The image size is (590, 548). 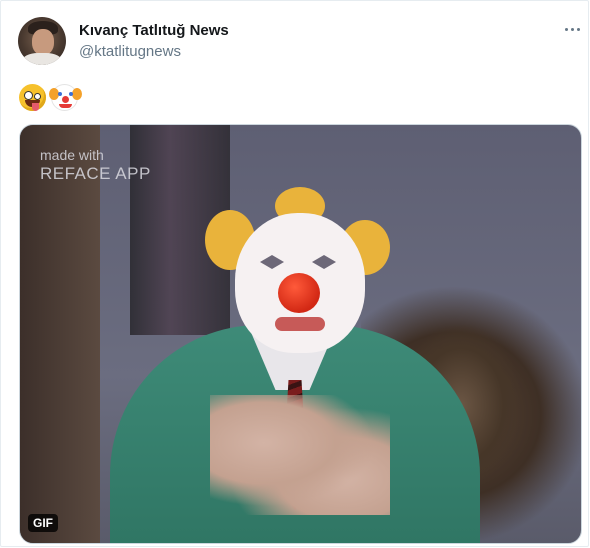 What do you see at coordinates (32, 97) in the screenshot?
I see `zany-face-icon` at bounding box center [32, 97].